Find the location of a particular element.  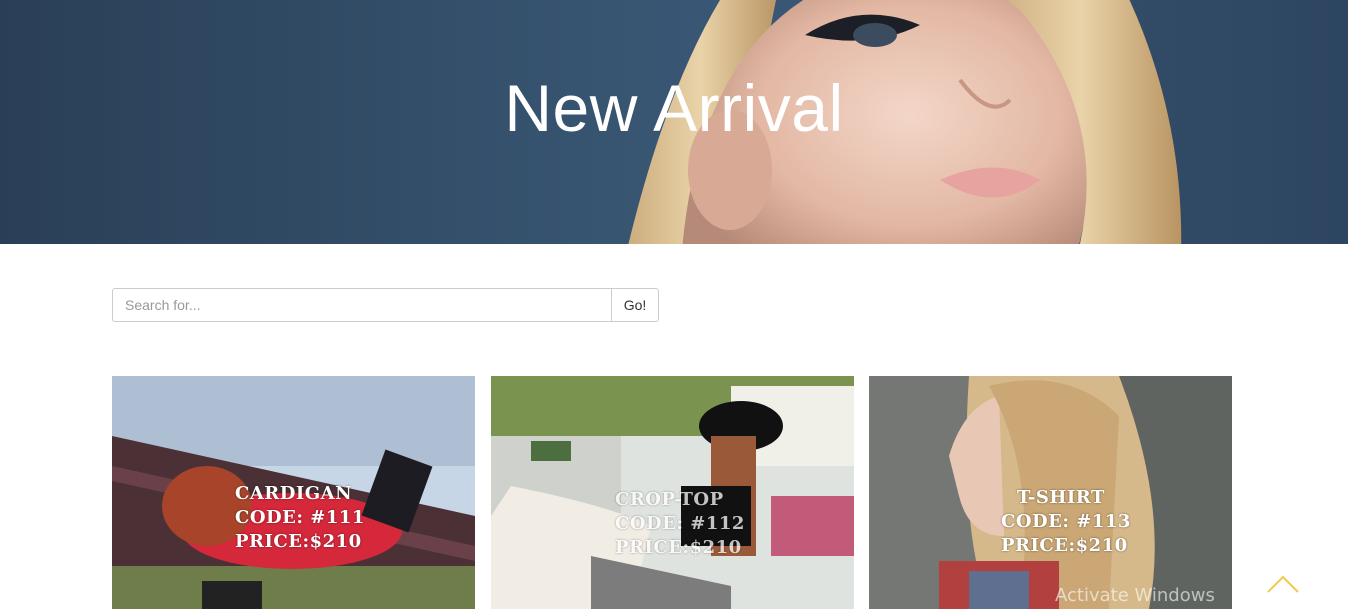

product-code: CODE: #111 is located at coordinates (300, 517).